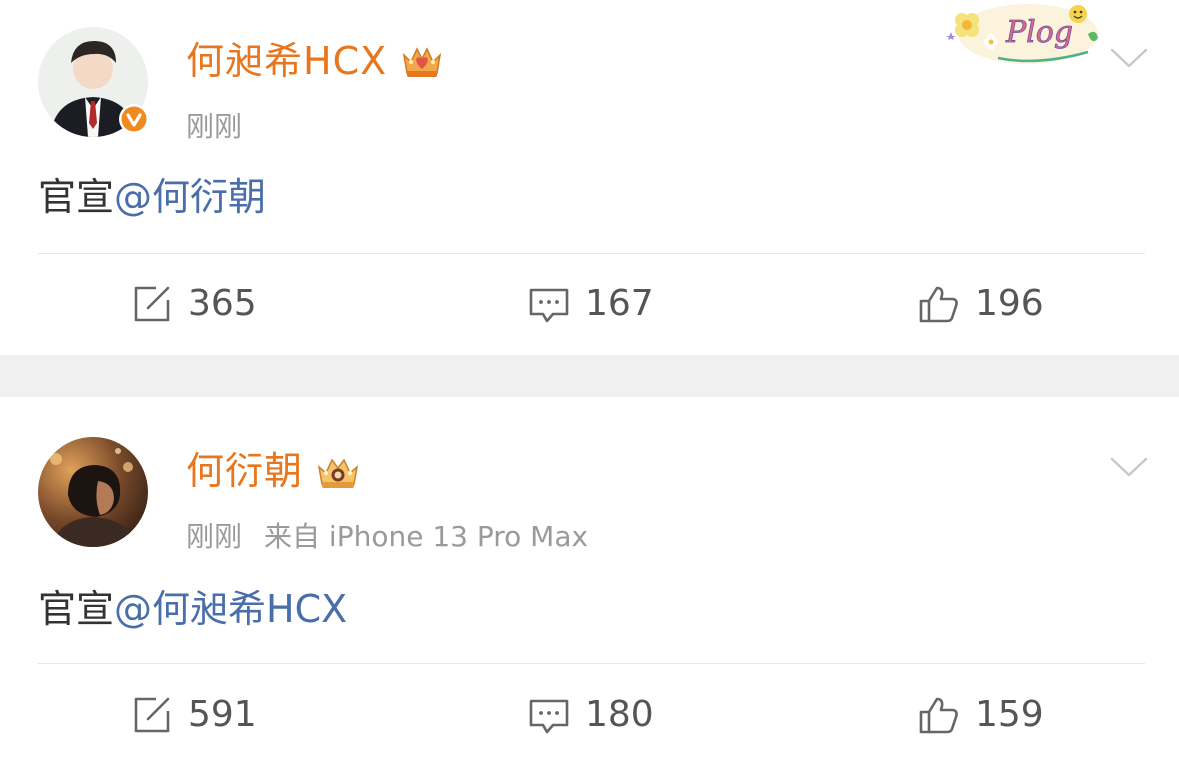  Describe the element at coordinates (134, 119) in the screenshot. I see `verified-badge-icon` at that location.